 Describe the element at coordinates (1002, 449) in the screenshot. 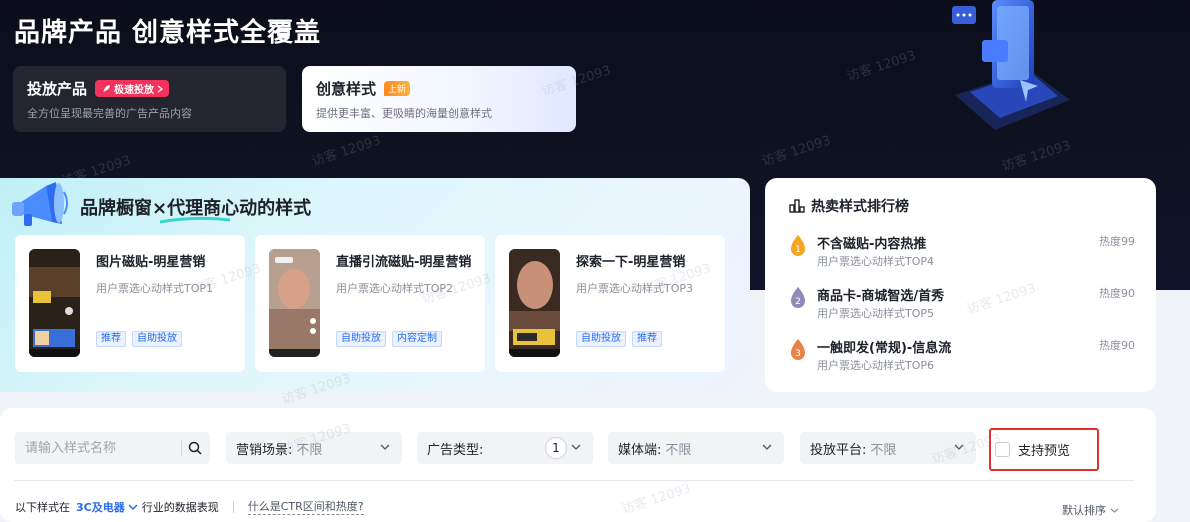

I see `preview-checkbox` at that location.